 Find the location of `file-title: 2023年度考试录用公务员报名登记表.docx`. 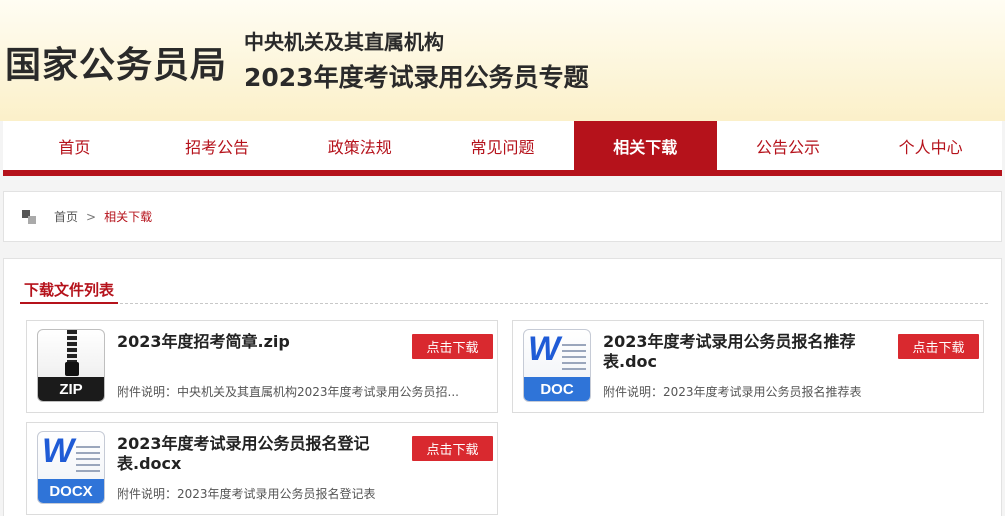

file-title: 2023年度考试录用公务员报名登记表.docx is located at coordinates (257, 454).